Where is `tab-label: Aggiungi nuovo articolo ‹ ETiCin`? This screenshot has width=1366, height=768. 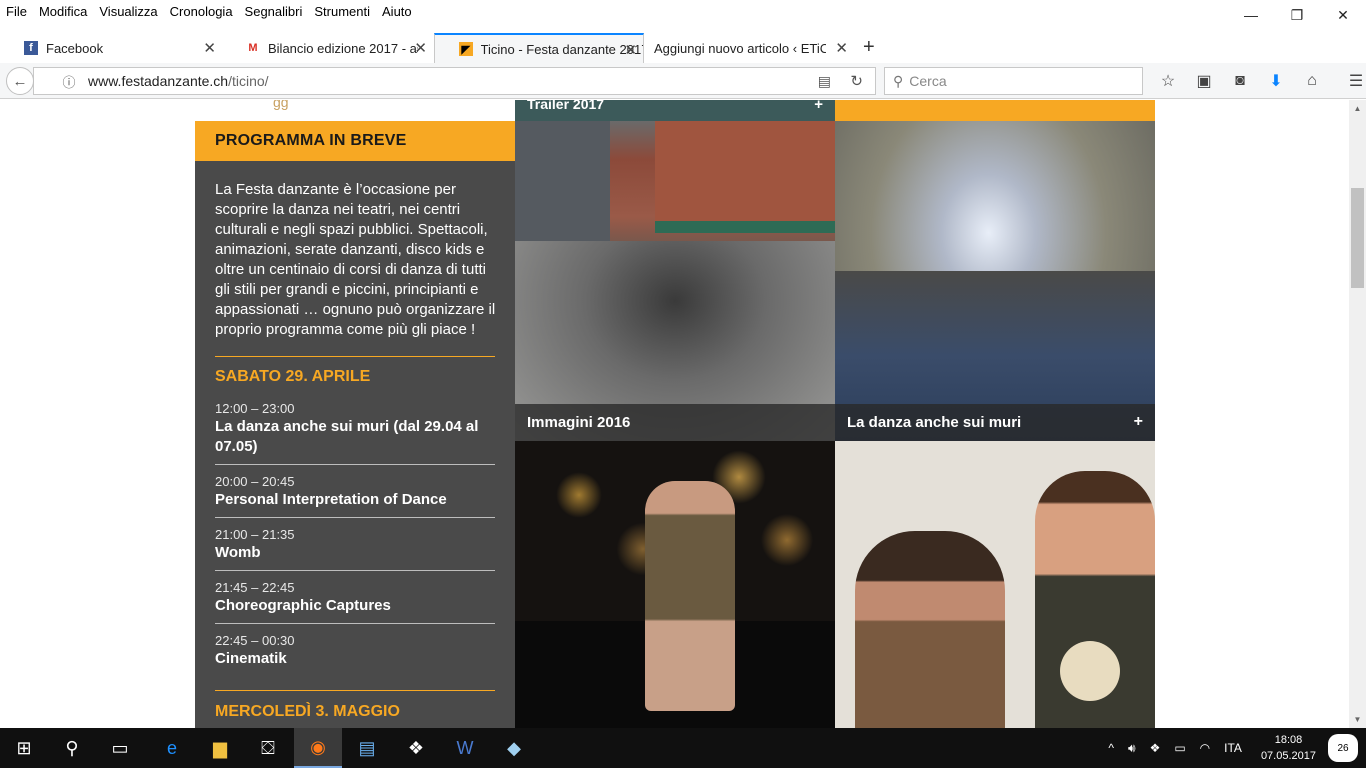
tab-label: Aggiungi nuovo articolo ‹ ETiCin is located at coordinates (740, 48).